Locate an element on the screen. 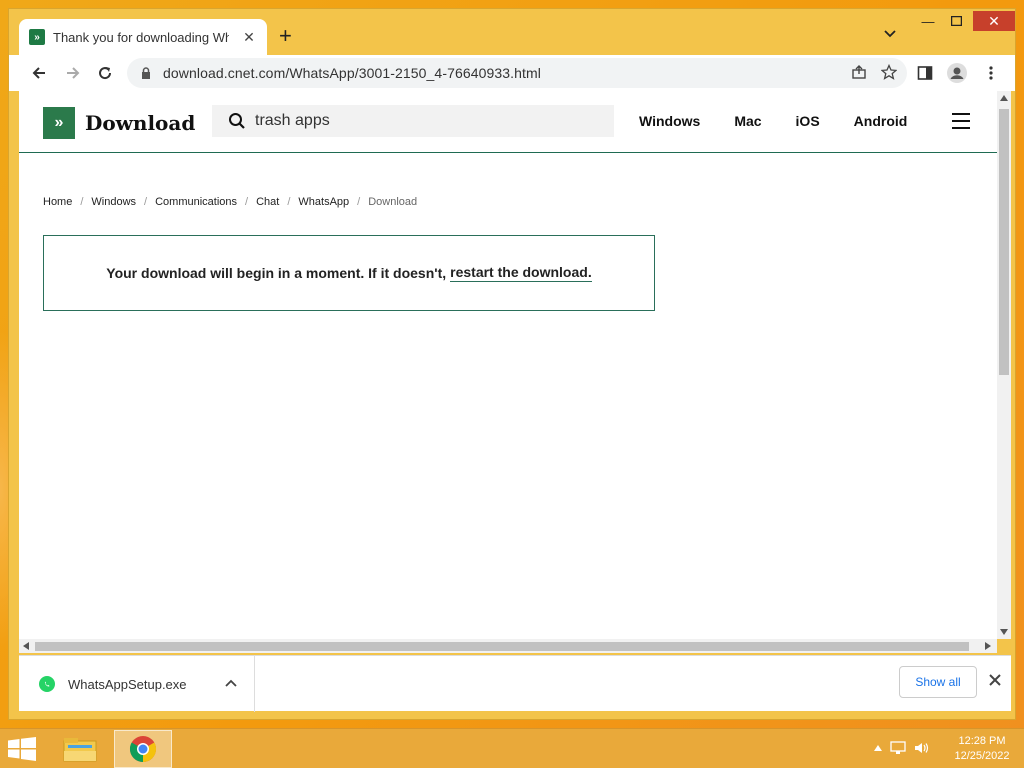 The image size is (1024, 768). tab-close-icon: ✕ is located at coordinates (249, 37).